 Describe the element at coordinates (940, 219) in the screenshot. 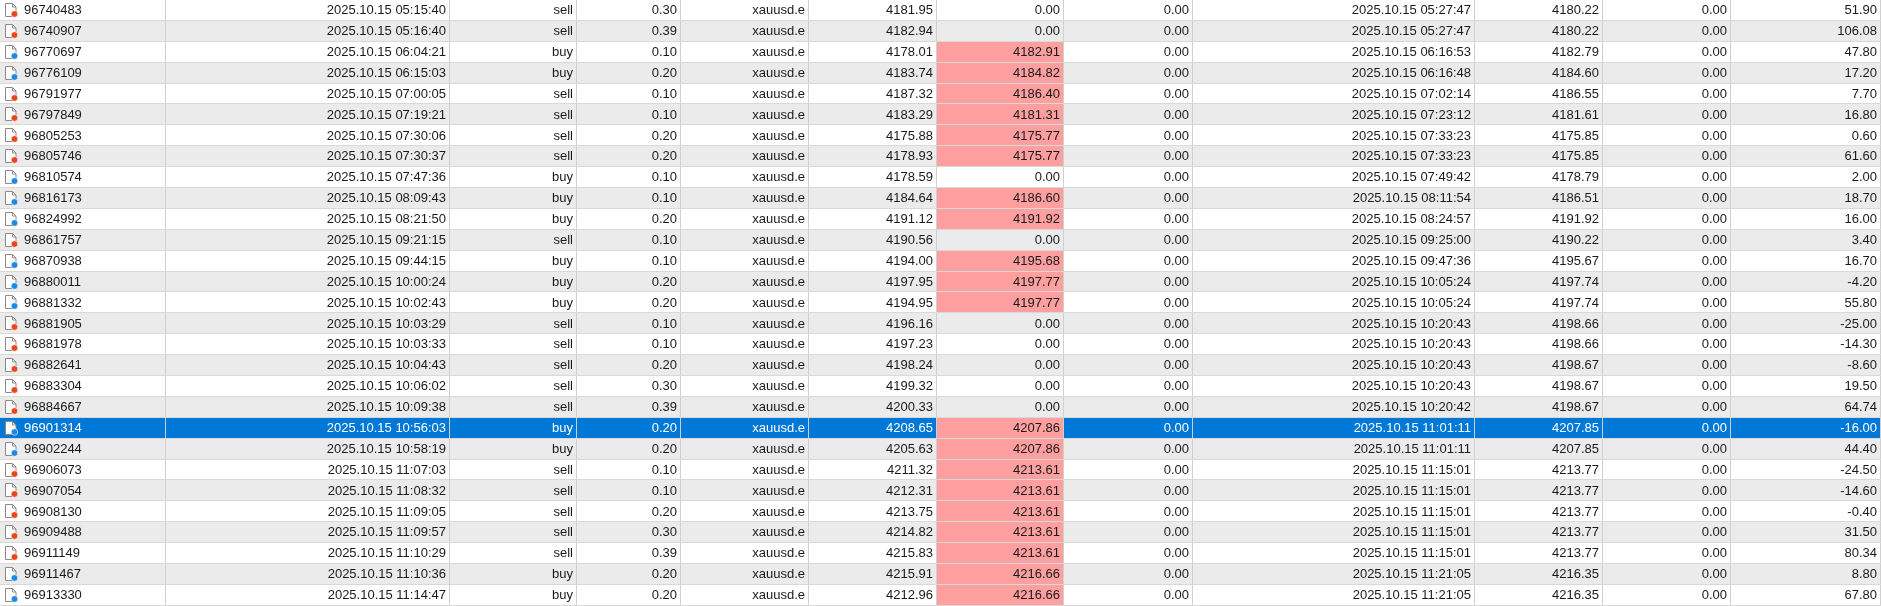

I see `trade-row: 96824992 2025.10.15 08:21:50 buy 0.20 xauusd.e 4191.12 4191.92 0.00 2025.10.15 08:24:57 4191.92 0.00 16.00` at that location.